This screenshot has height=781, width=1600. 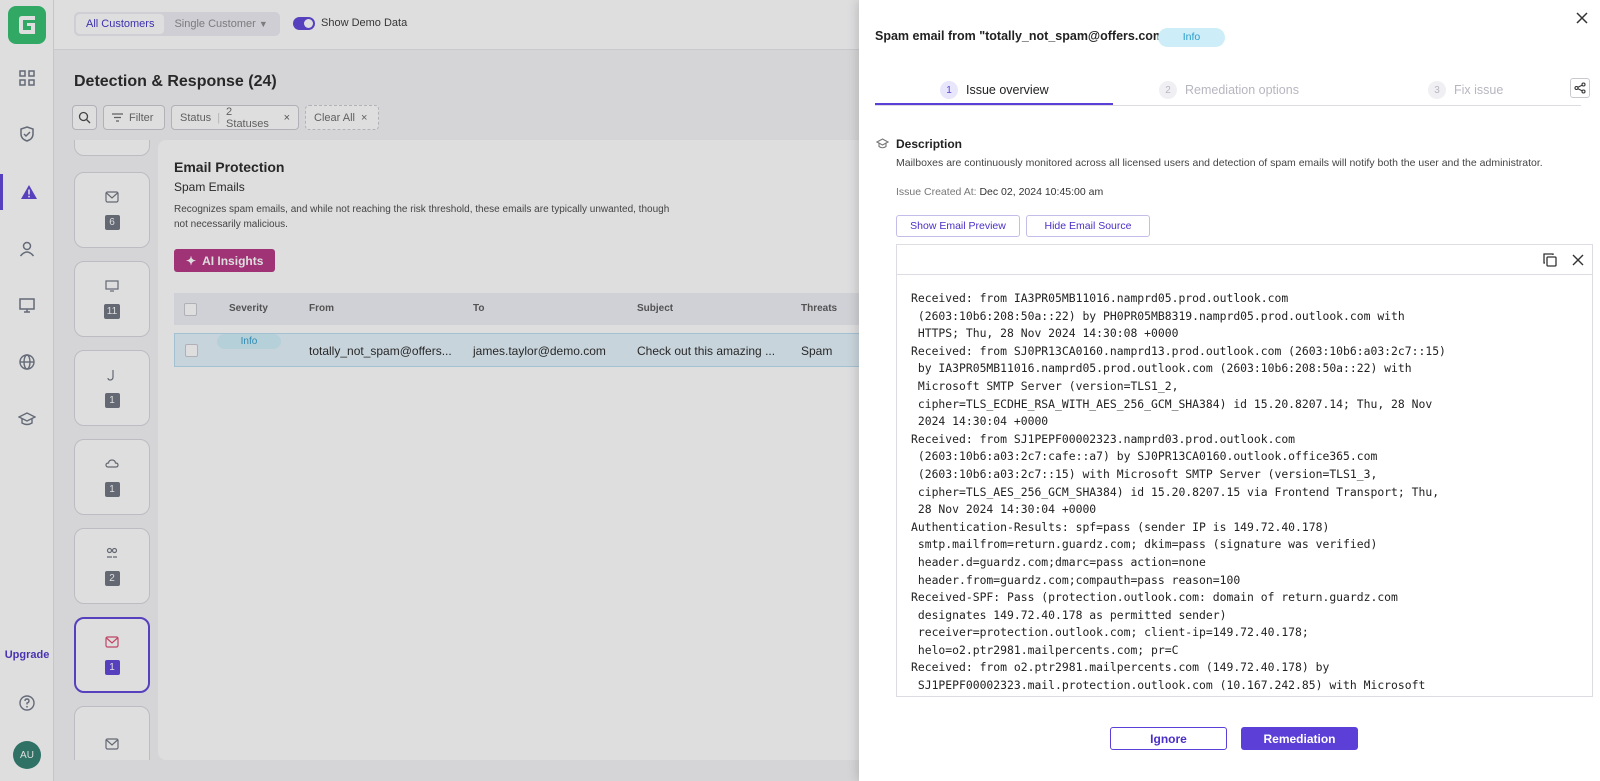 I want to click on close-drawer-button, so click(x=1582, y=18).